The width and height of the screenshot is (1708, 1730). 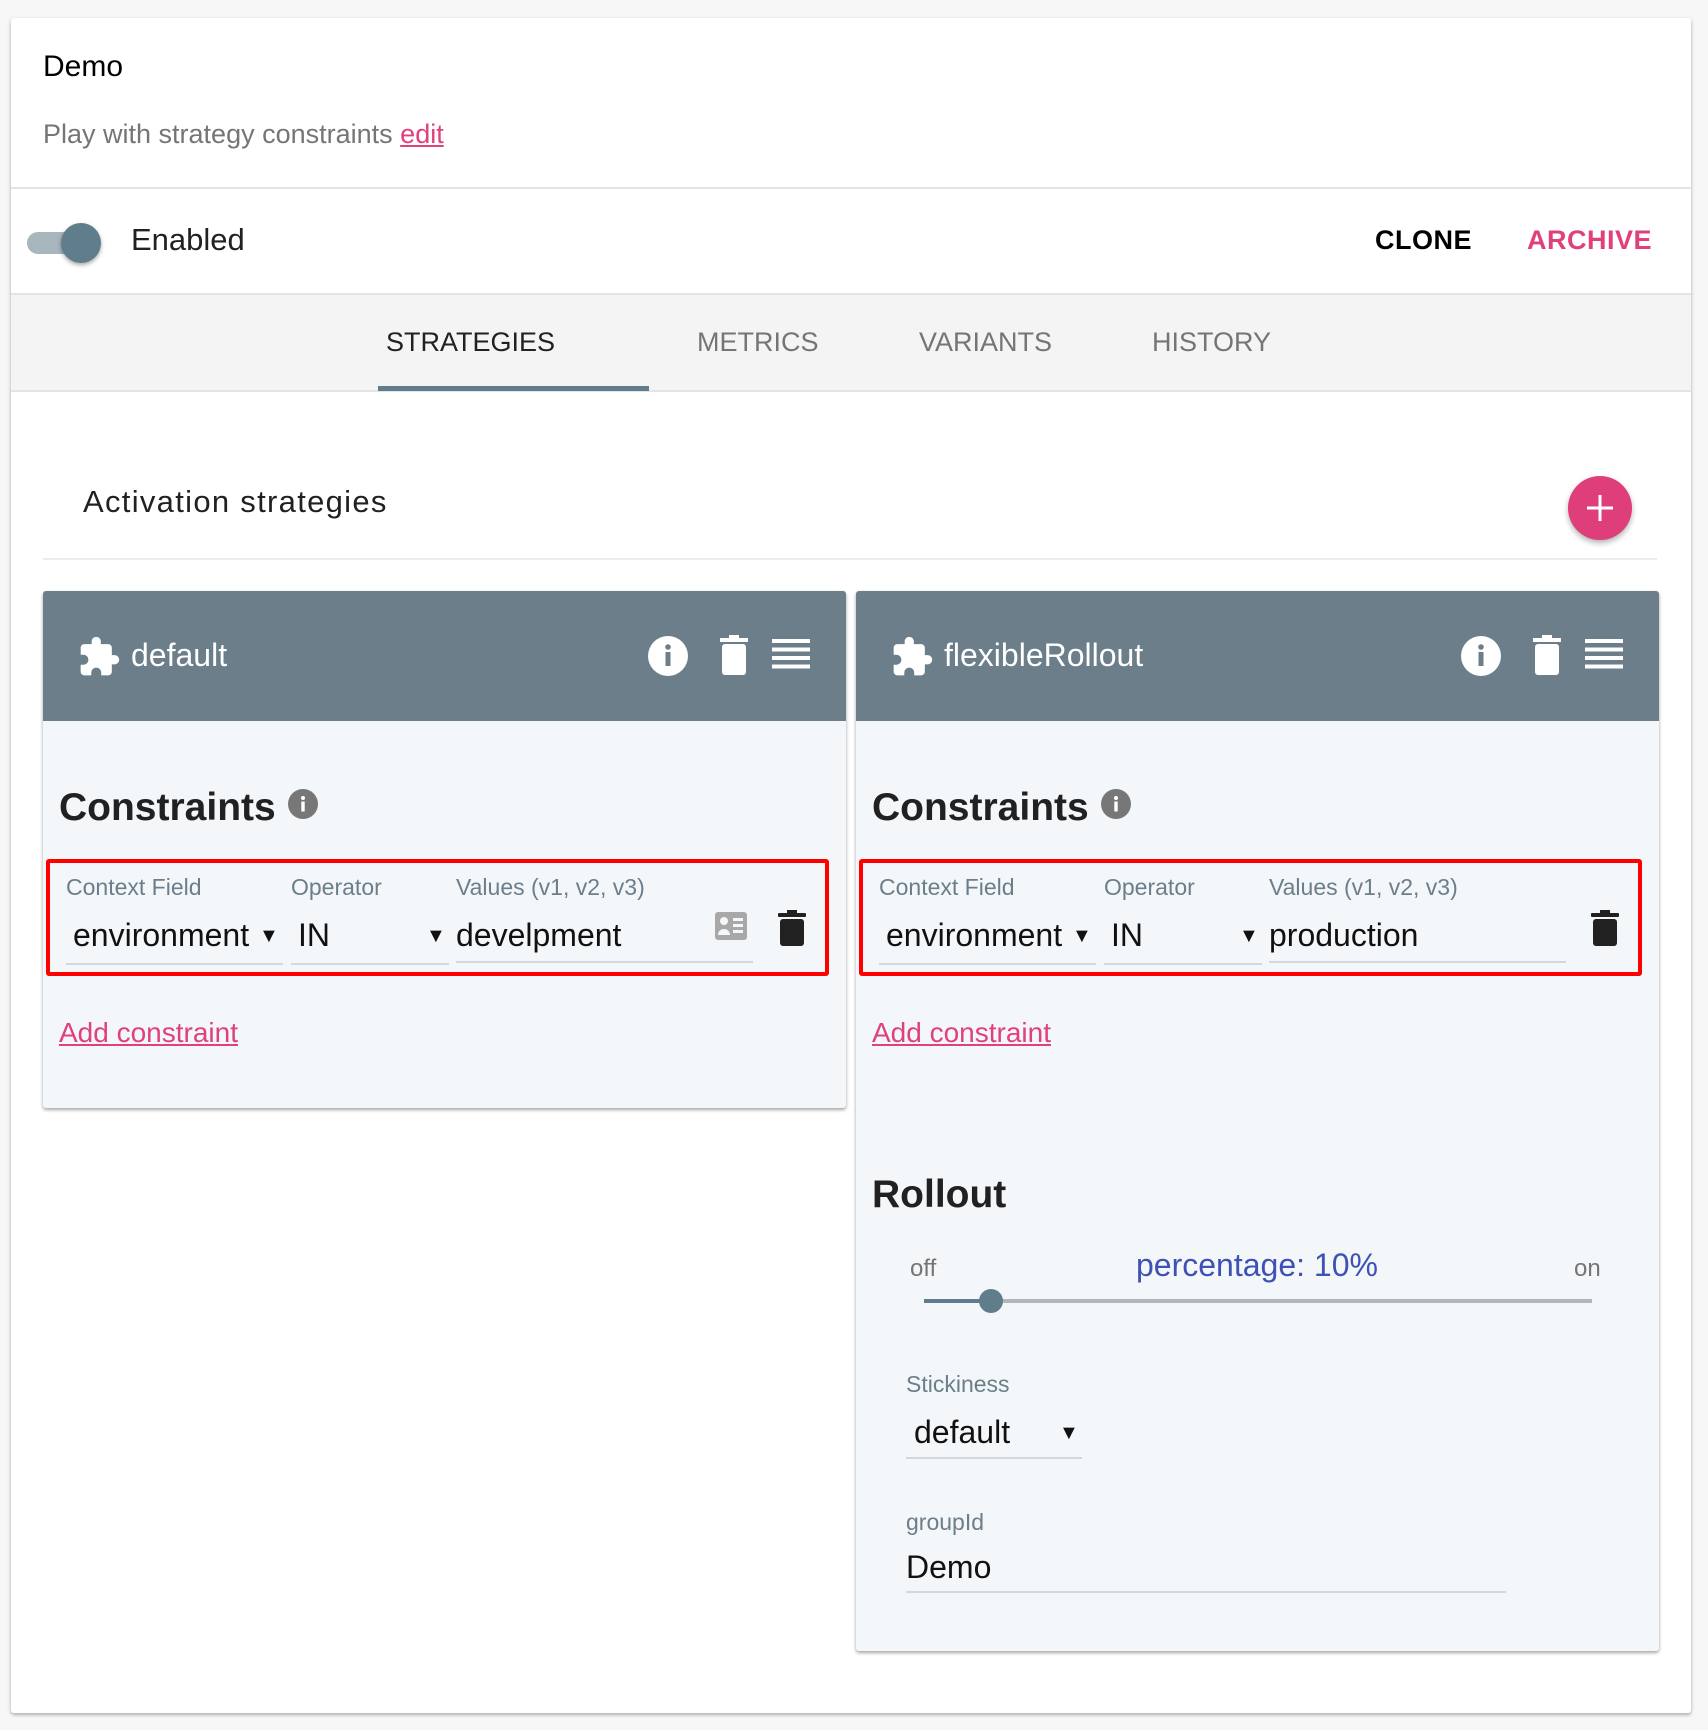 What do you see at coordinates (985, 342) in the screenshot?
I see `tab-variants: VARIANTS` at bounding box center [985, 342].